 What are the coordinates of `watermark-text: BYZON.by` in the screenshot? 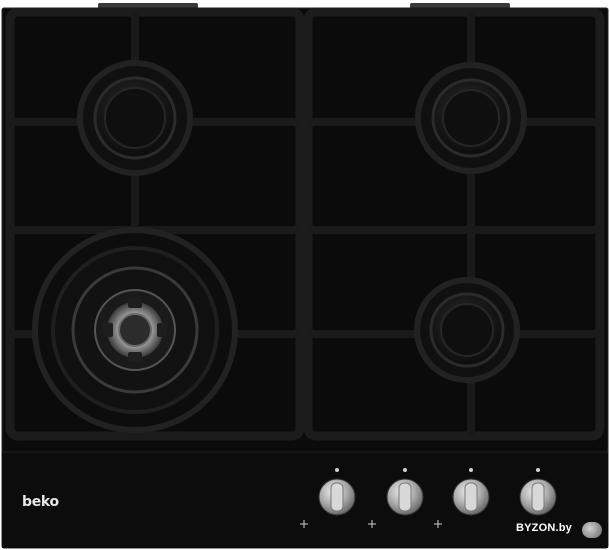 It's located at (544, 528).